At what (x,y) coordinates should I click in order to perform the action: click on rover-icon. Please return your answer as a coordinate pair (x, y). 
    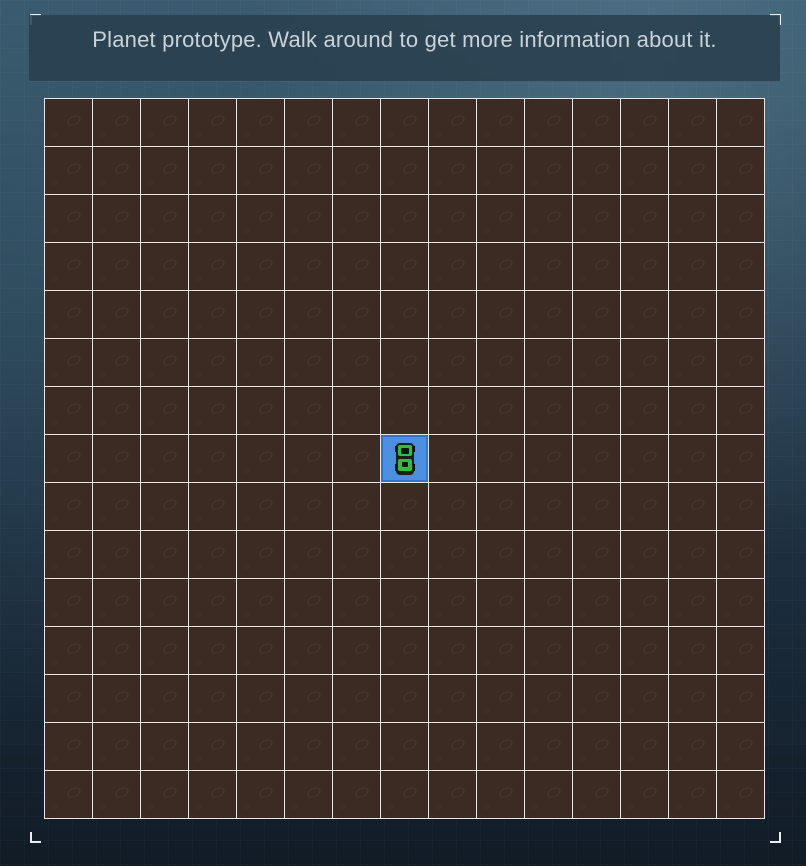
    Looking at the image, I should click on (404, 459).